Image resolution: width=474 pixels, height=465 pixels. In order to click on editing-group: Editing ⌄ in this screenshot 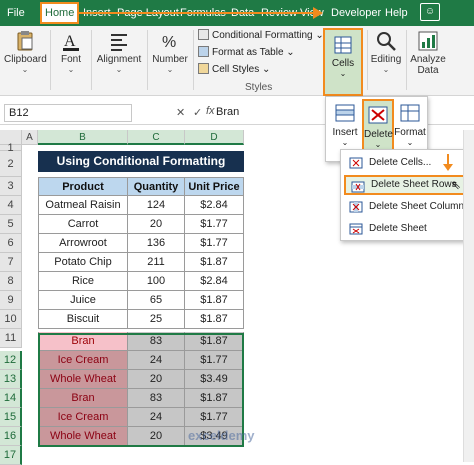, I will do `click(386, 51)`.